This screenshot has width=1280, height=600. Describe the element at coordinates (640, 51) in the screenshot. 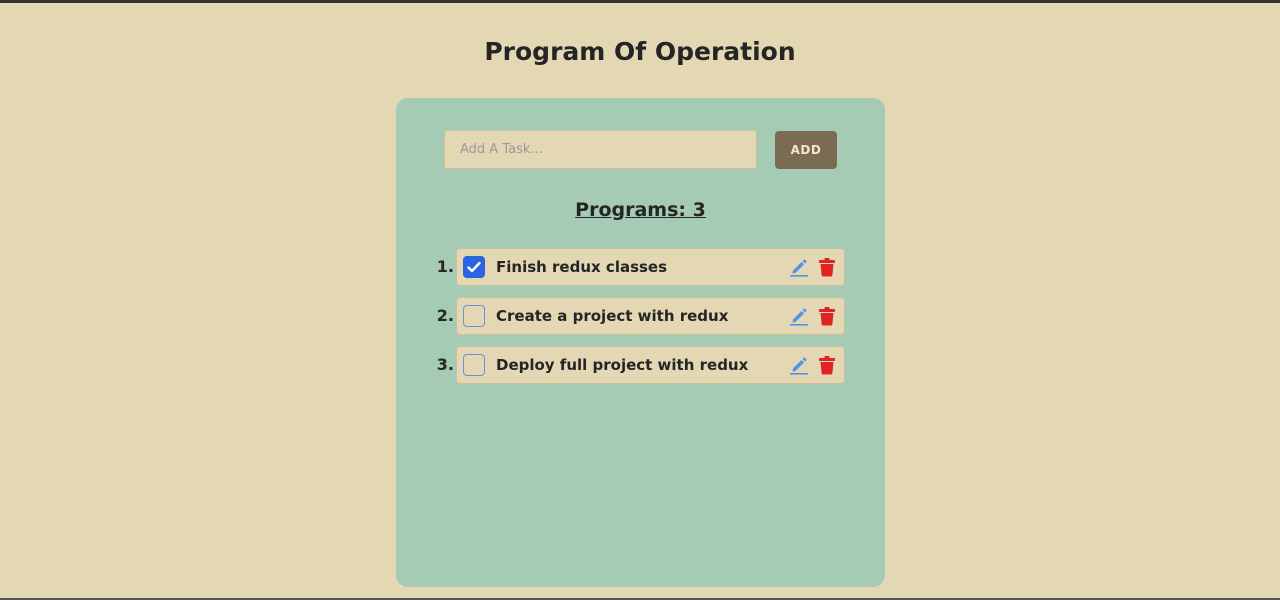

I see `page-title: Program Of Operation` at that location.